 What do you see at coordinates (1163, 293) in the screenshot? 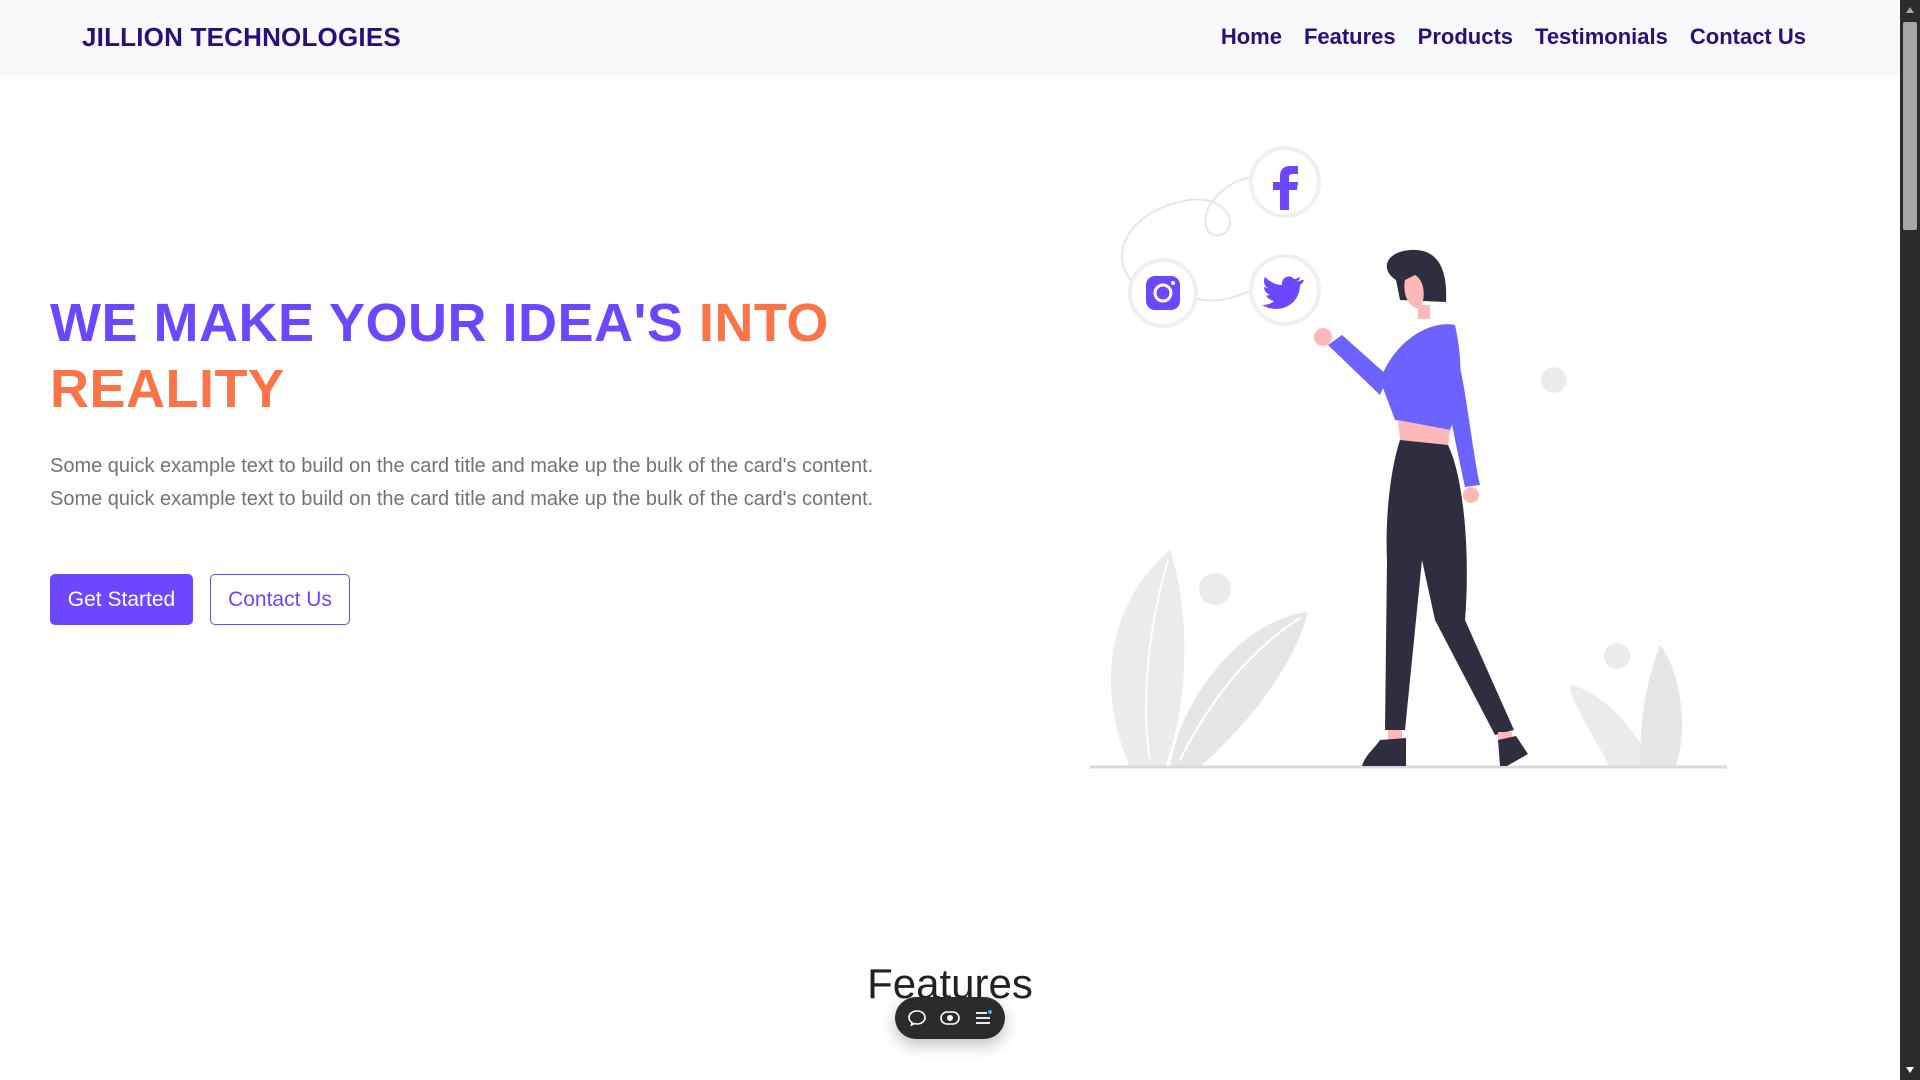
I see `instagram-icon` at bounding box center [1163, 293].